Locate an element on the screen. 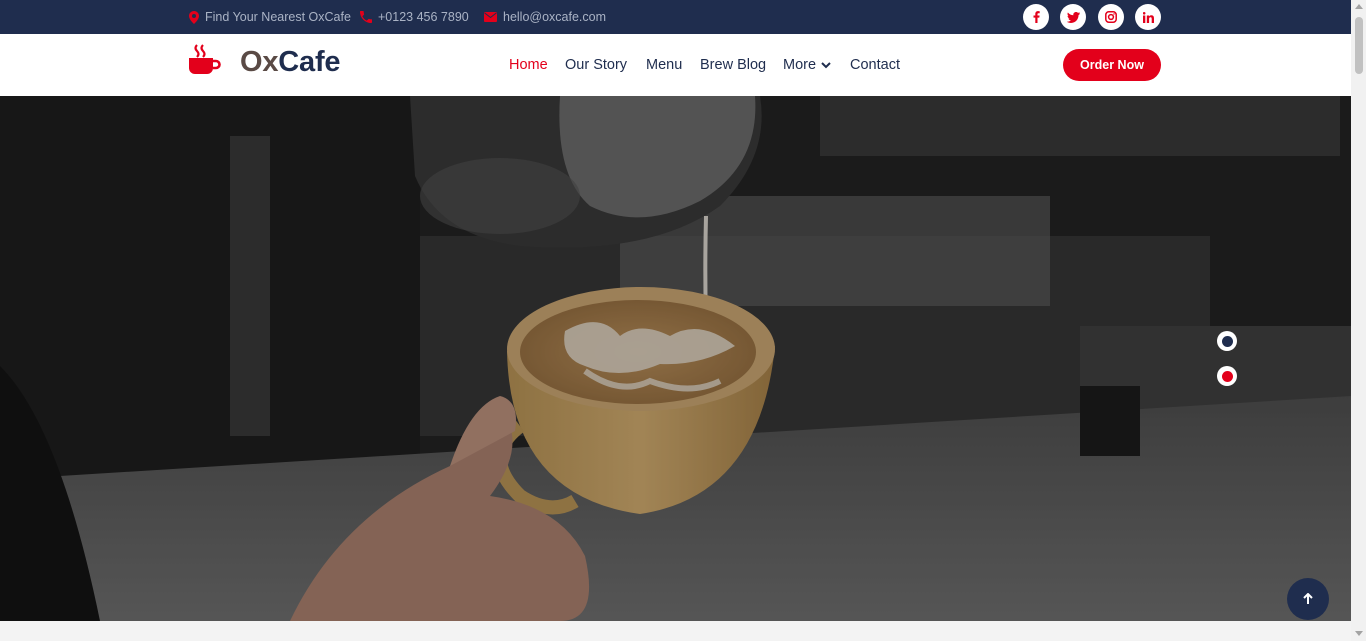 The height and width of the screenshot is (641, 1366). location-text: Find Your Nearest OxCafe is located at coordinates (278, 17).